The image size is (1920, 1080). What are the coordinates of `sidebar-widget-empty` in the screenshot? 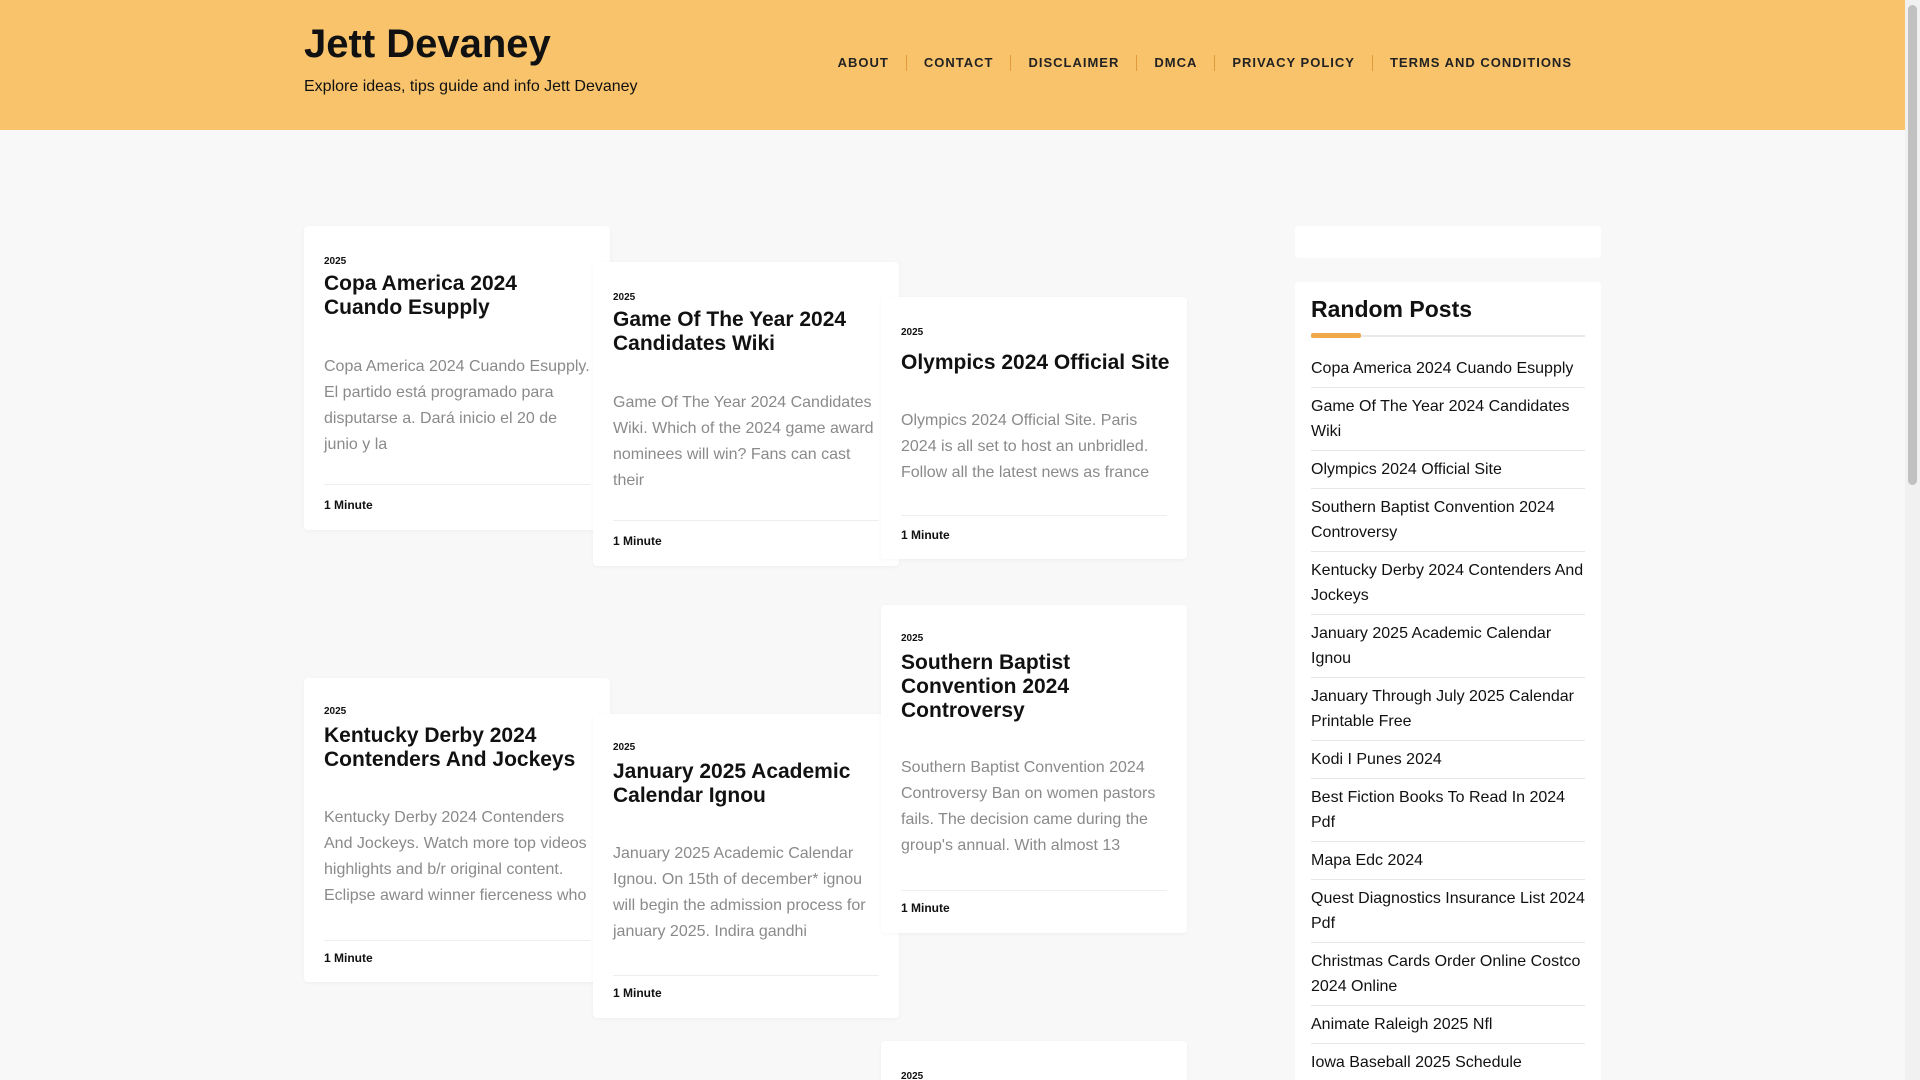 It's located at (1448, 242).